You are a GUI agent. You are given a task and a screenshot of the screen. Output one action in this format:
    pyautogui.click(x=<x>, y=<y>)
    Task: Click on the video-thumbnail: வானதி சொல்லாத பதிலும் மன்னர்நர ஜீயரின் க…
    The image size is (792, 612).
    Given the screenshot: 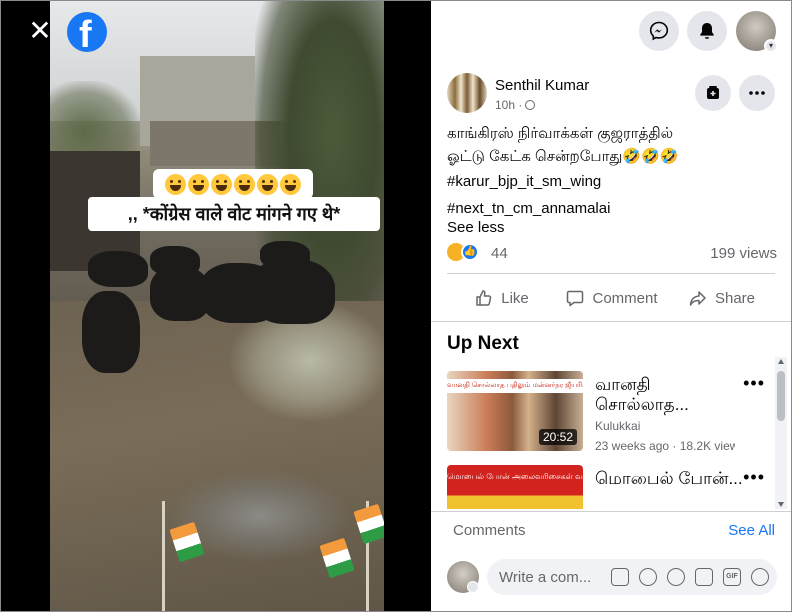 What is the action you would take?
    pyautogui.click(x=515, y=411)
    